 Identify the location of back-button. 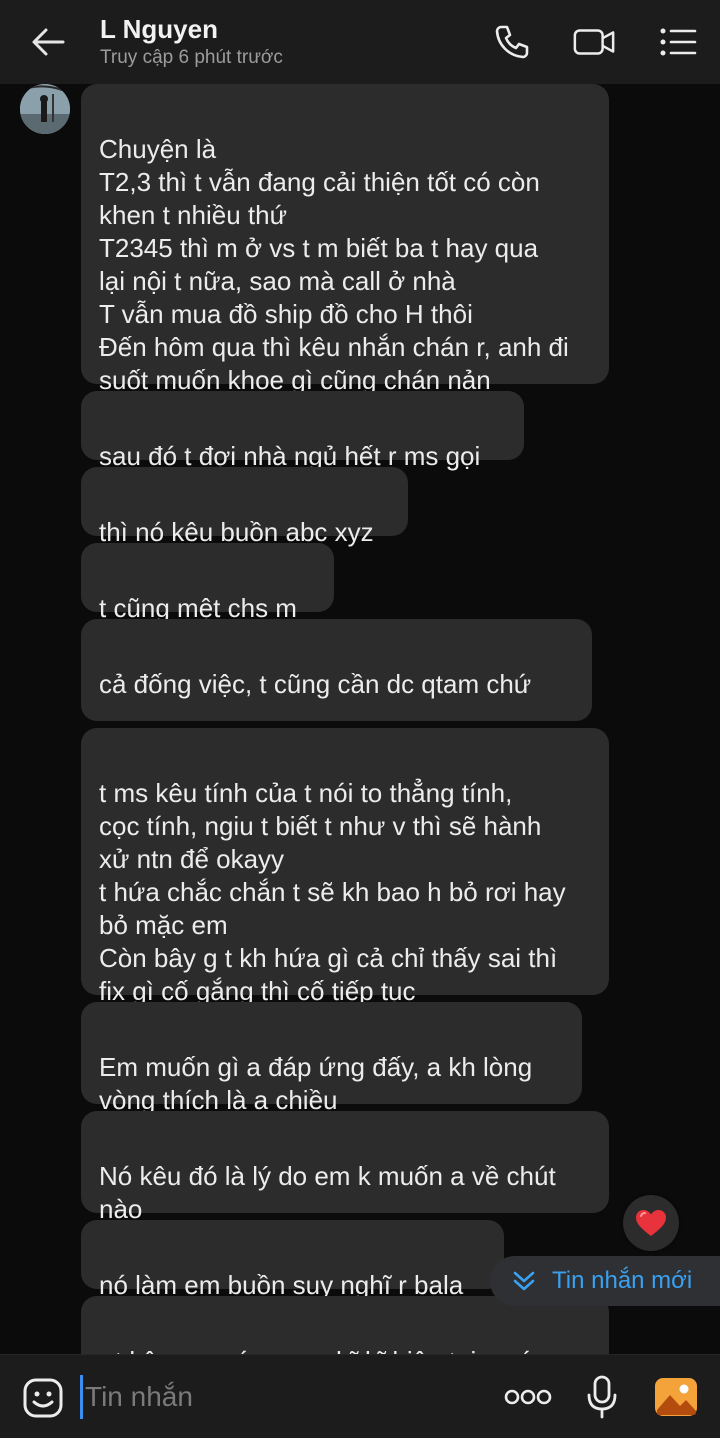
(48, 42).